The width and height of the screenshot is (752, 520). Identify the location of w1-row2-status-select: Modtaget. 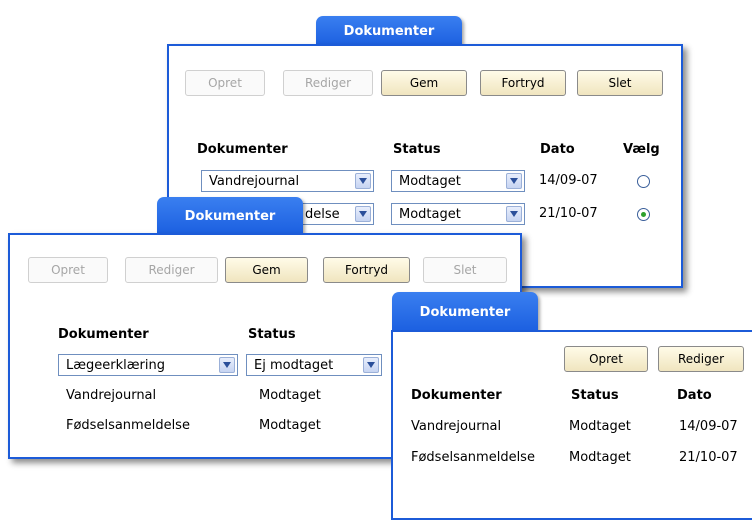
(458, 214).